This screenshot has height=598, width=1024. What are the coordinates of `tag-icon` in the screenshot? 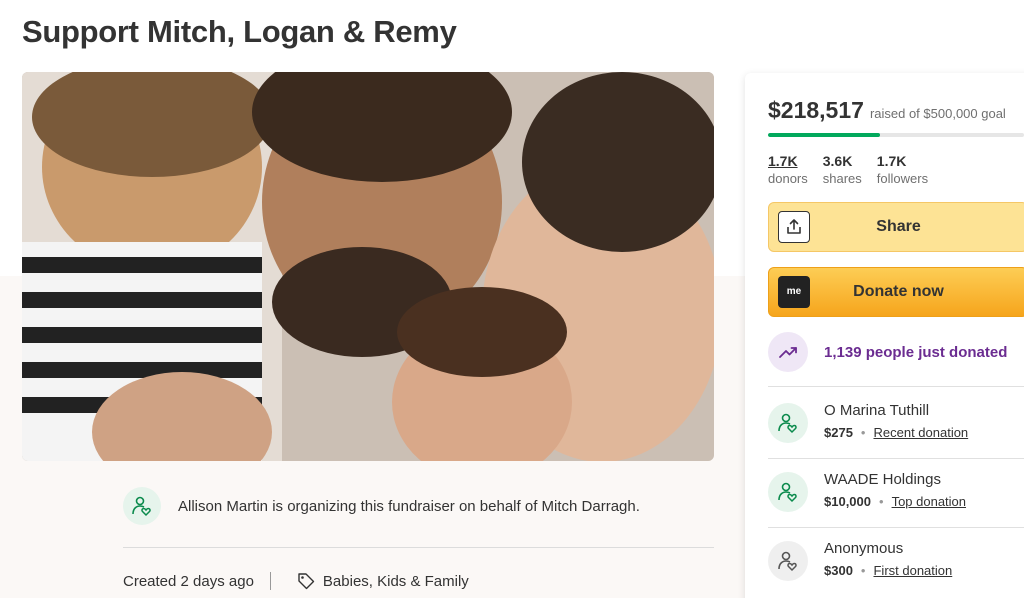 It's located at (306, 581).